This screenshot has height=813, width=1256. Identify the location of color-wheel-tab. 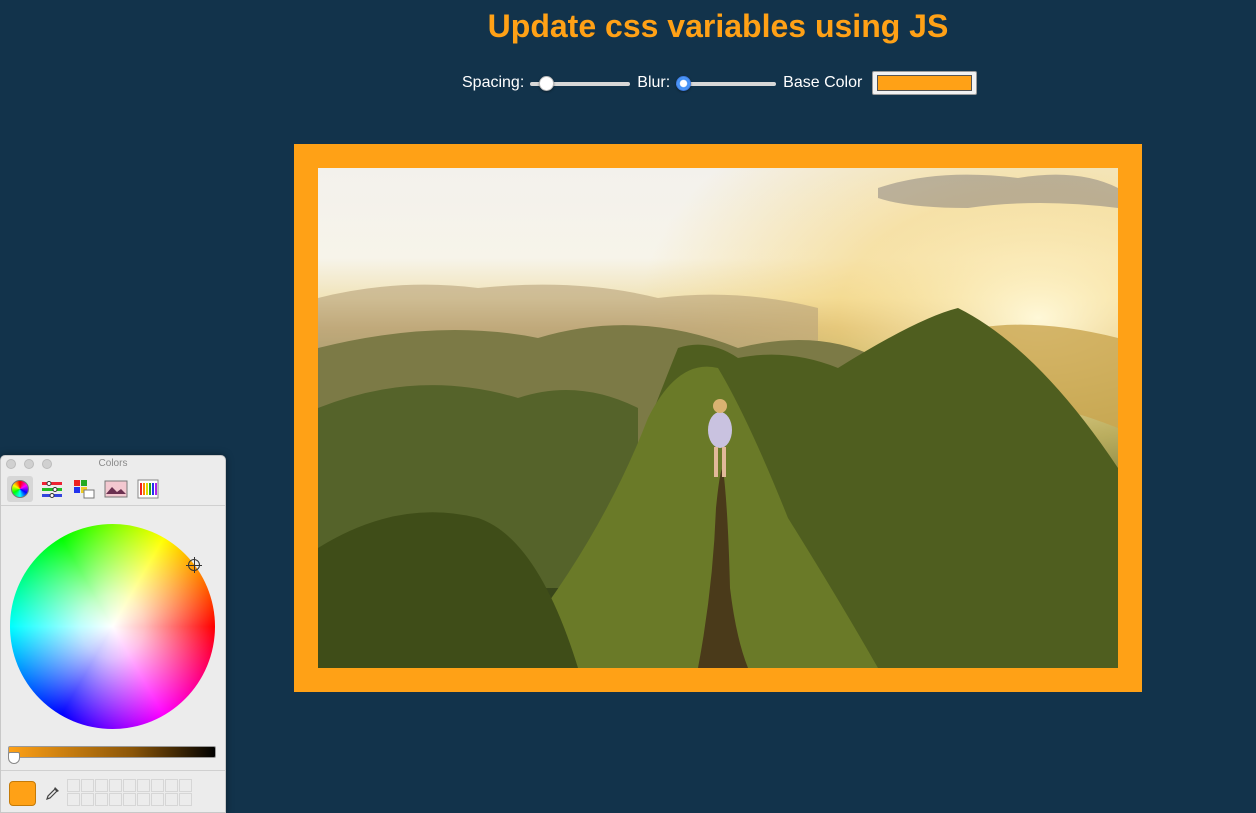
(20, 488).